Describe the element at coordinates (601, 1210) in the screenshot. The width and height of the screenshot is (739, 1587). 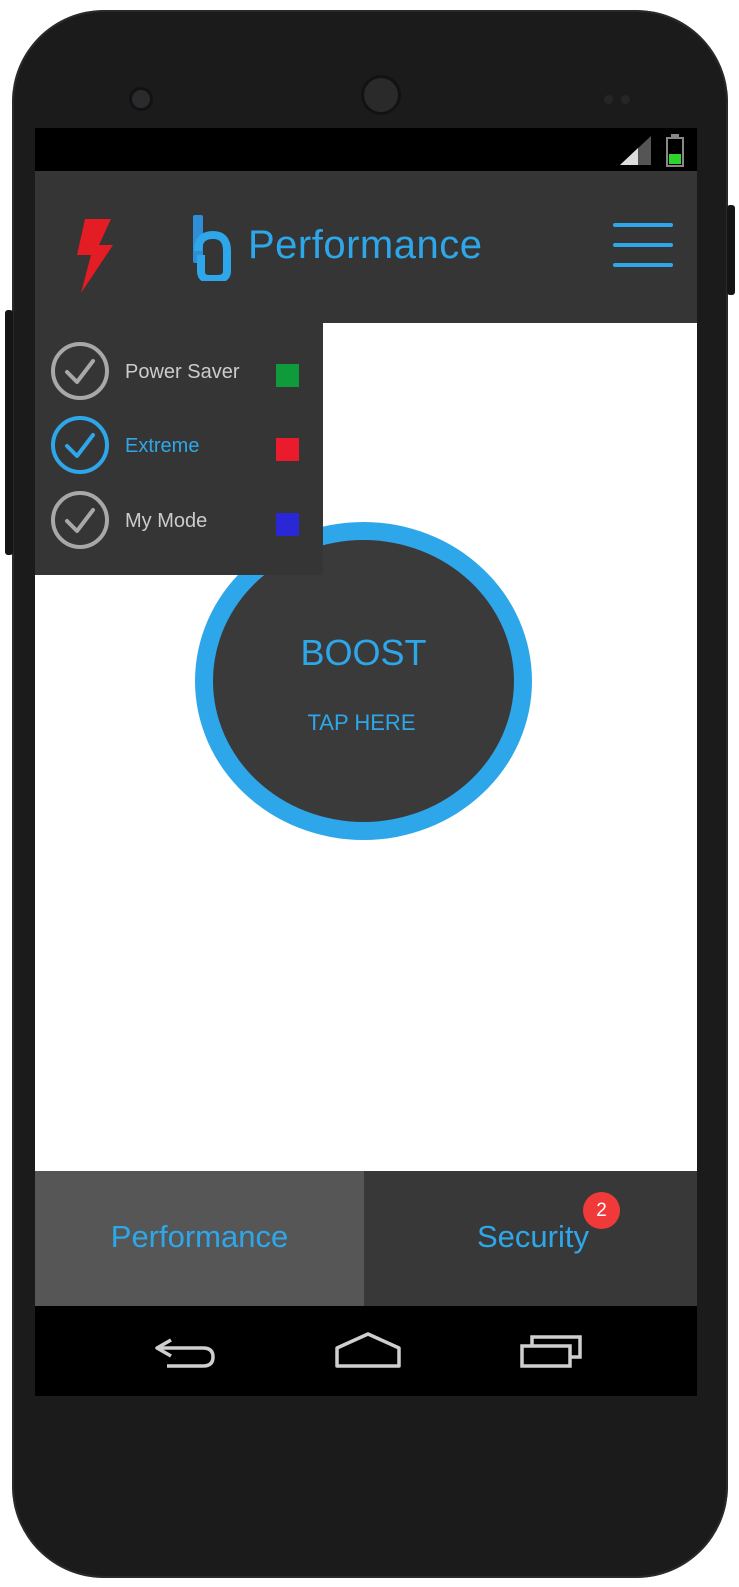
I see `notification-badge: 2` at that location.